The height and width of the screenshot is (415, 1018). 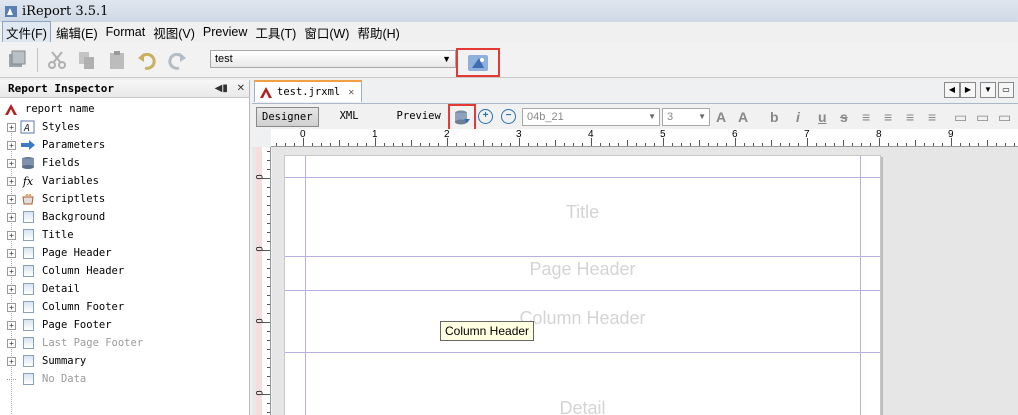 What do you see at coordinates (591, 117) in the screenshot?
I see `font-name-select: 04b_21 ▼` at bounding box center [591, 117].